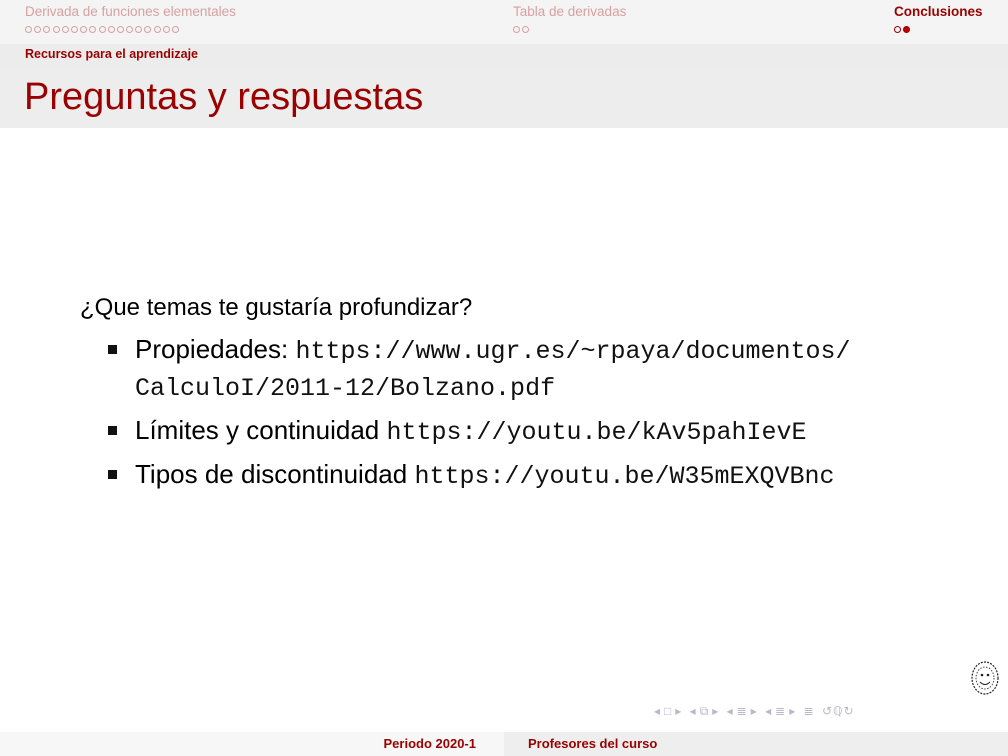 The width and height of the screenshot is (1008, 756). I want to click on nav-section-tabla: Tabla de derivadas, so click(569, 19).